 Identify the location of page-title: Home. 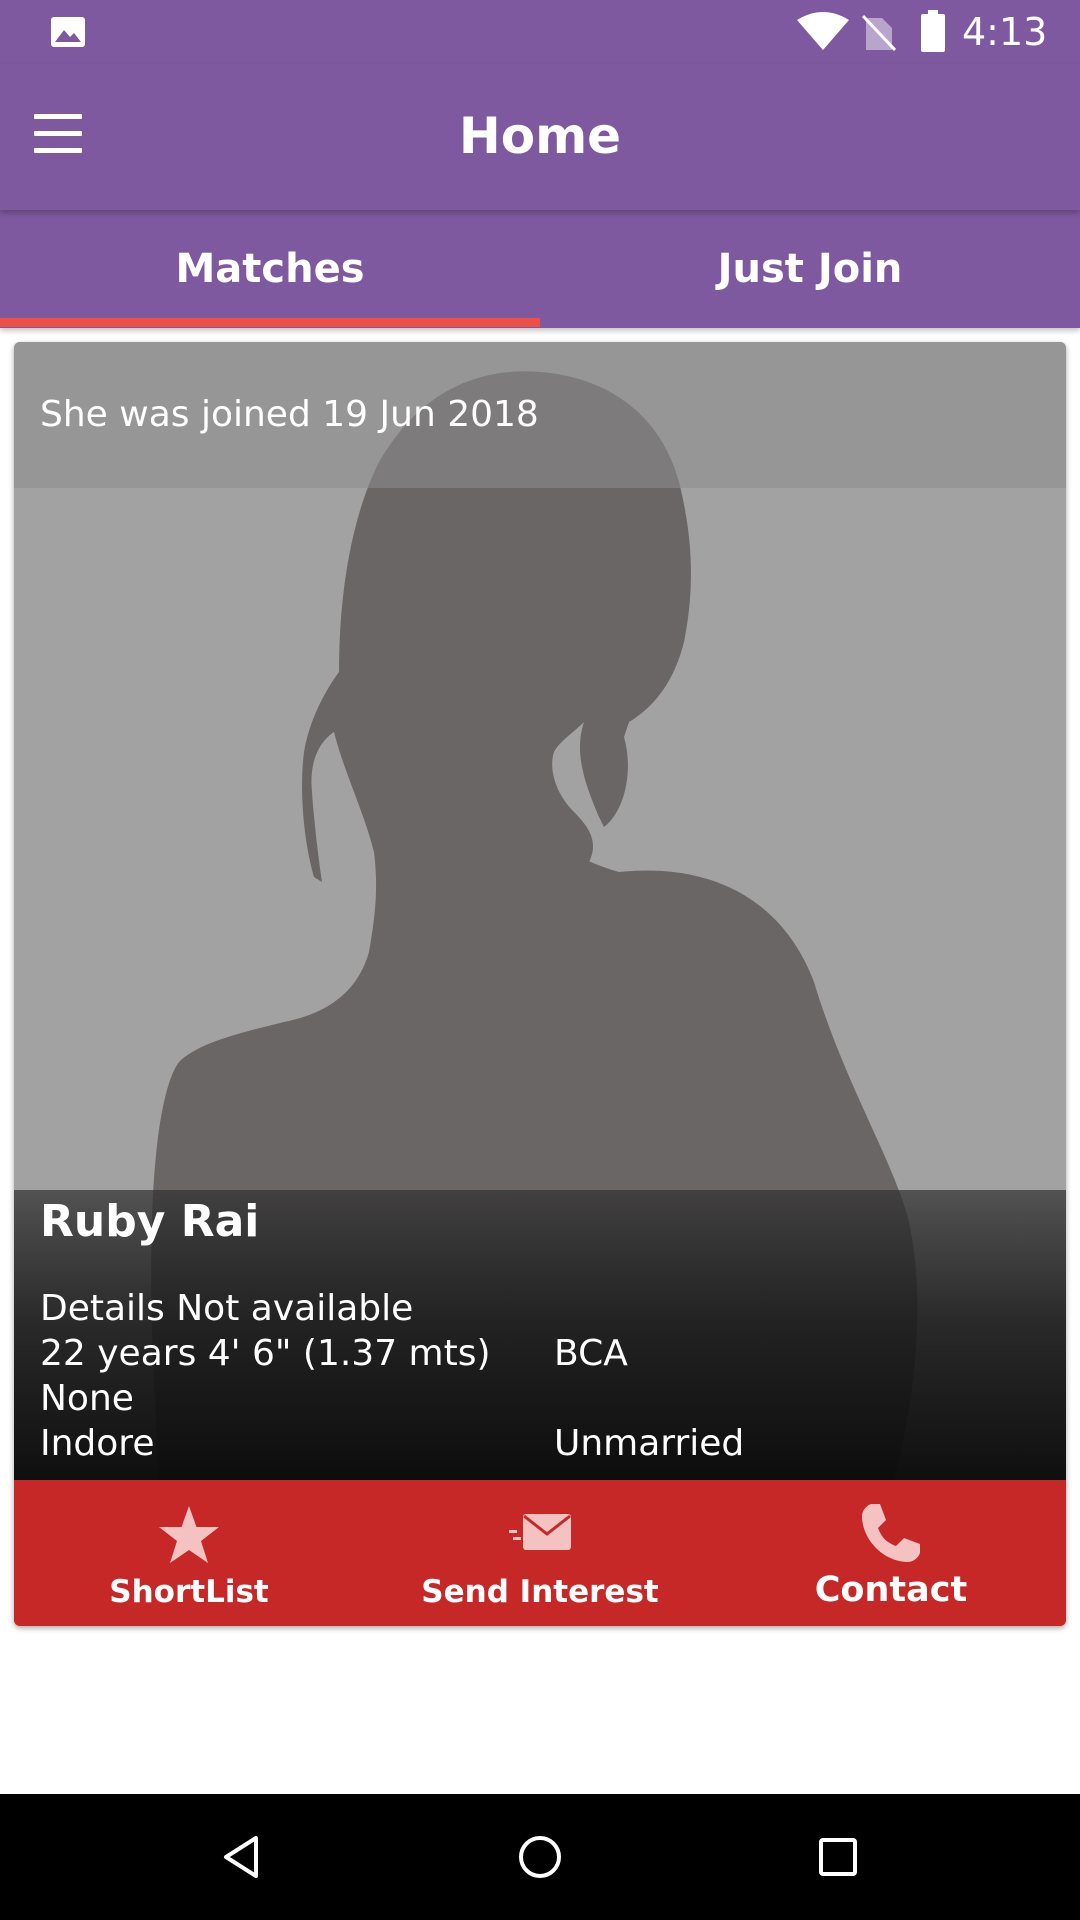
(540, 136).